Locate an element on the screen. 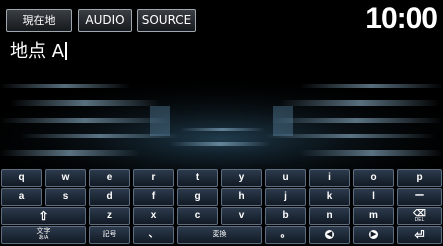 The image size is (443, 246). key-s: s is located at coordinates (65, 197).